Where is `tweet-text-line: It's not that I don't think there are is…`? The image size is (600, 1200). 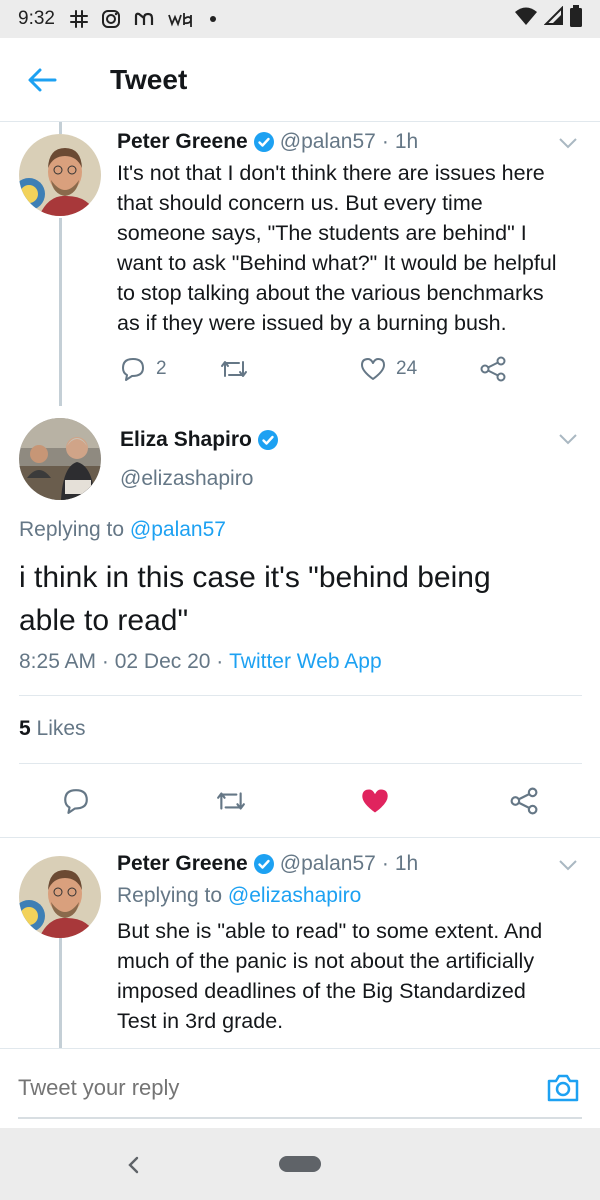 tweet-text-line: It's not that I don't think there are is… is located at coordinates (331, 173).